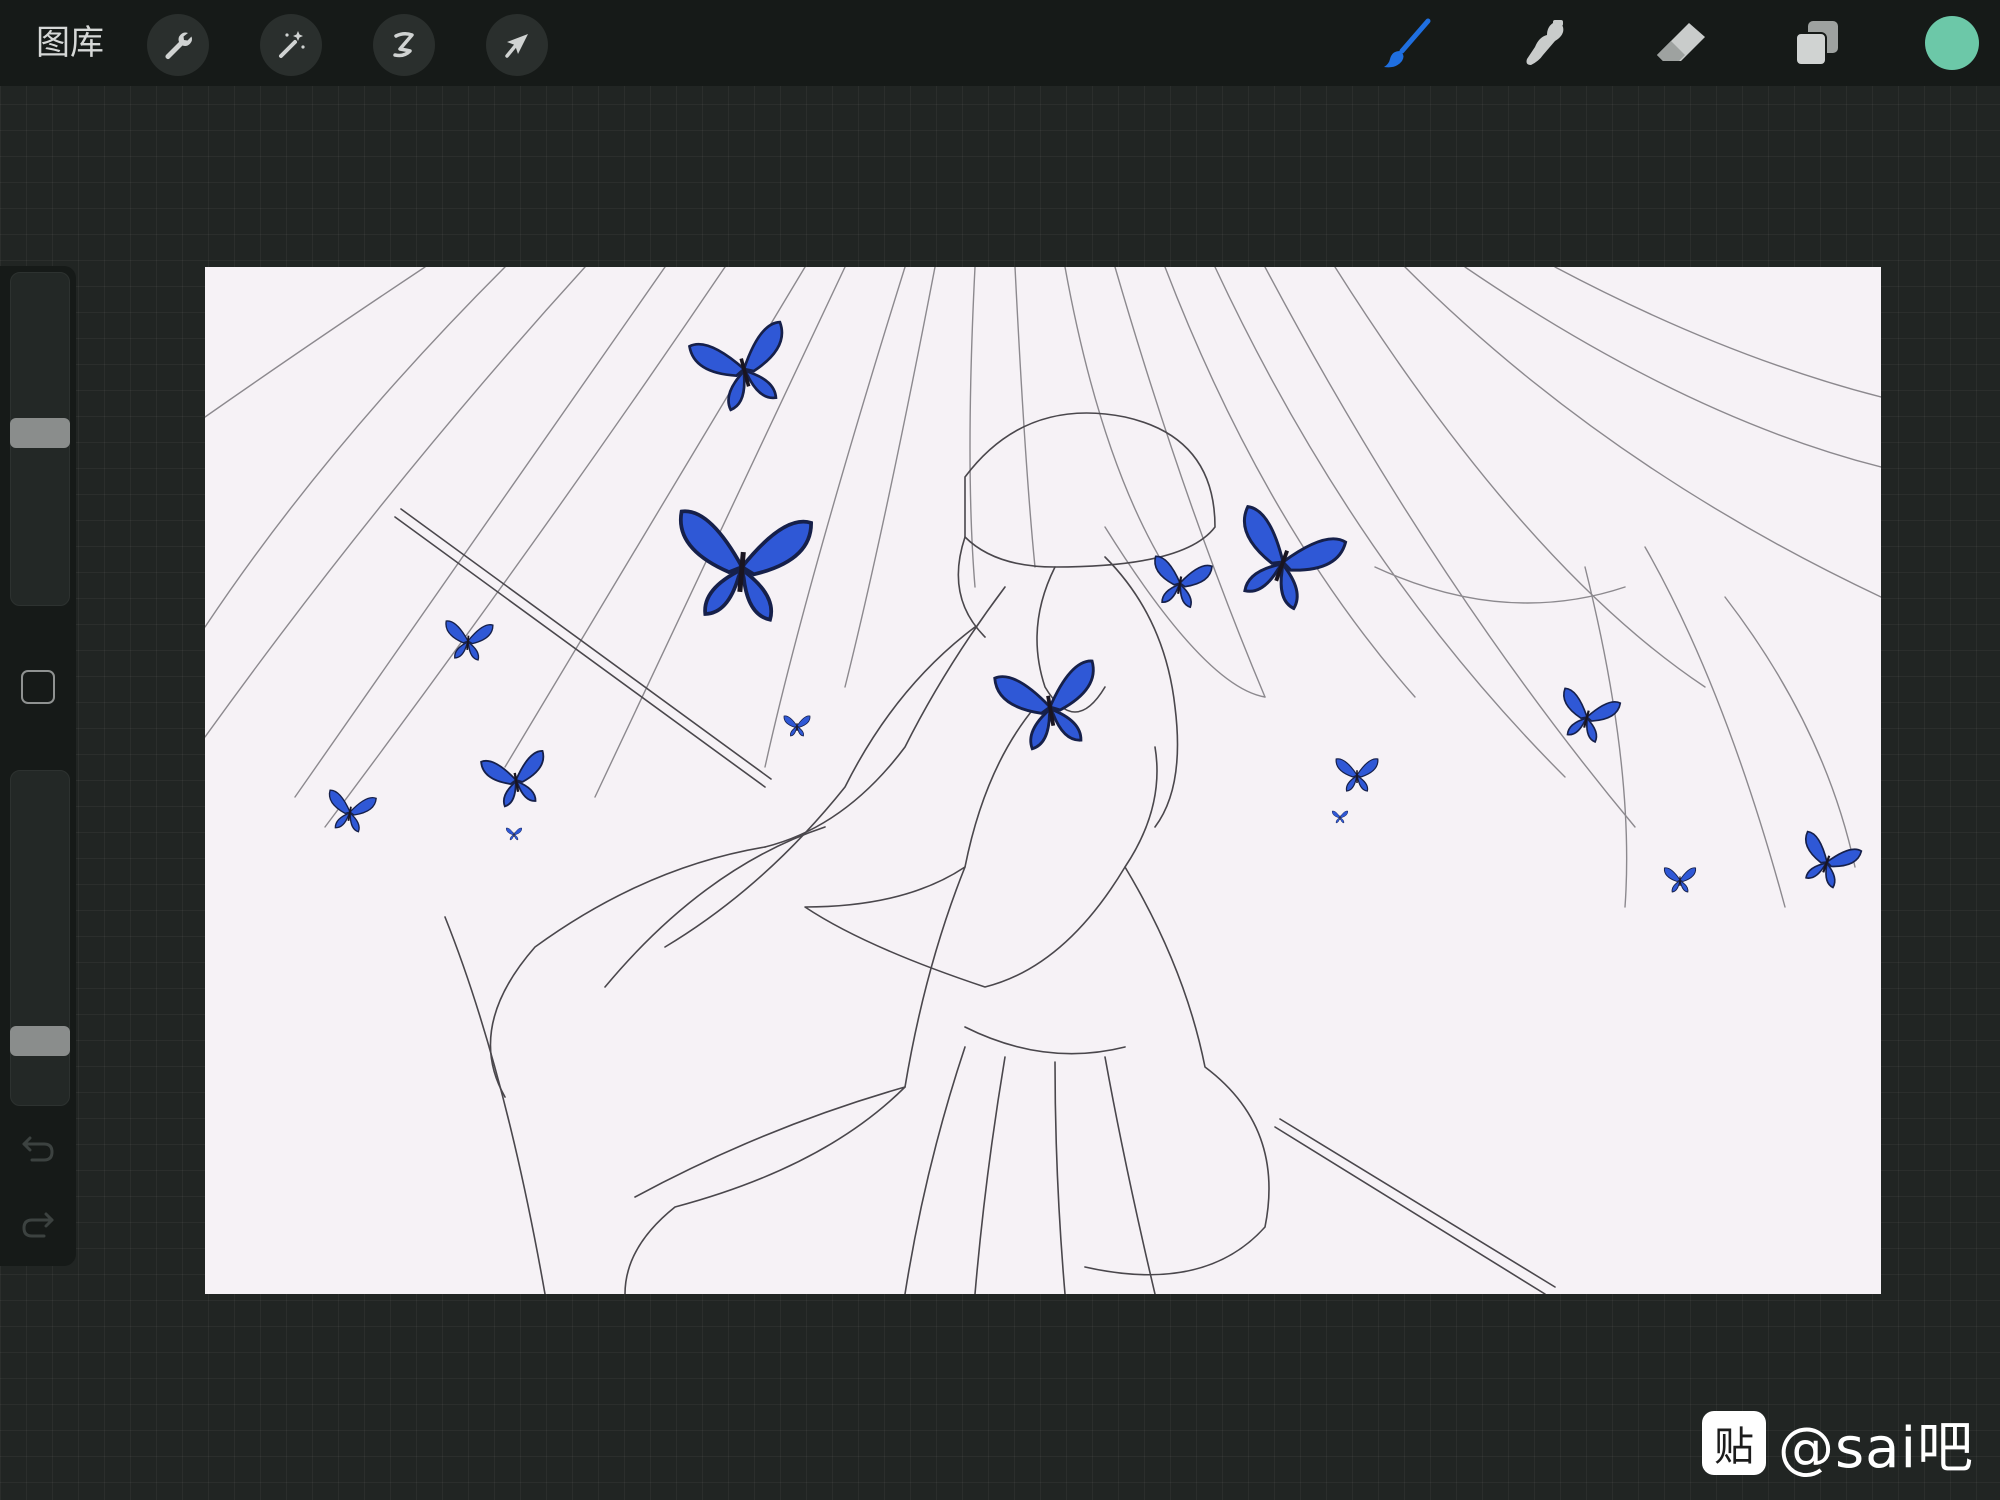 This screenshot has height=1500, width=2000. Describe the element at coordinates (1045, 1040) in the screenshot. I see `waist` at that location.